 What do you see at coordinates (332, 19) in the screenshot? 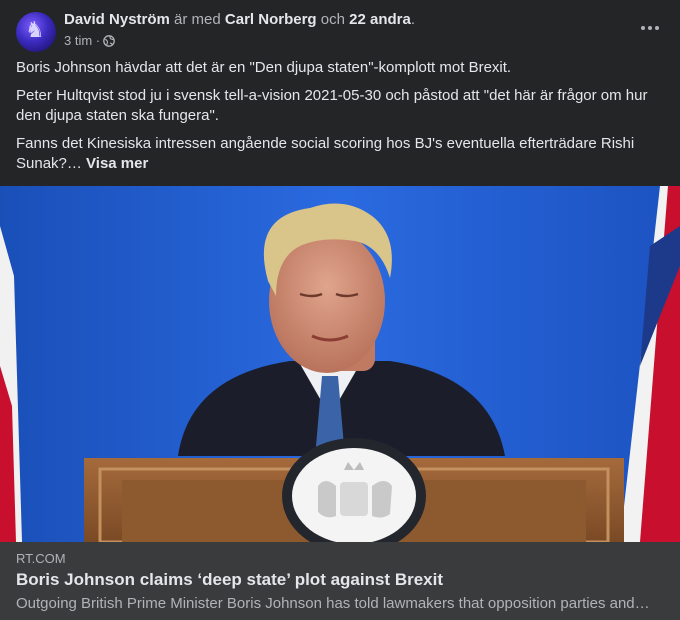
I see `and-text: och` at bounding box center [332, 19].